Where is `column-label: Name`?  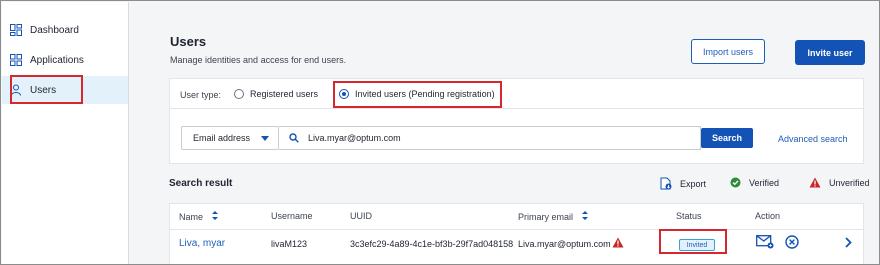 column-label: Name is located at coordinates (191, 216).